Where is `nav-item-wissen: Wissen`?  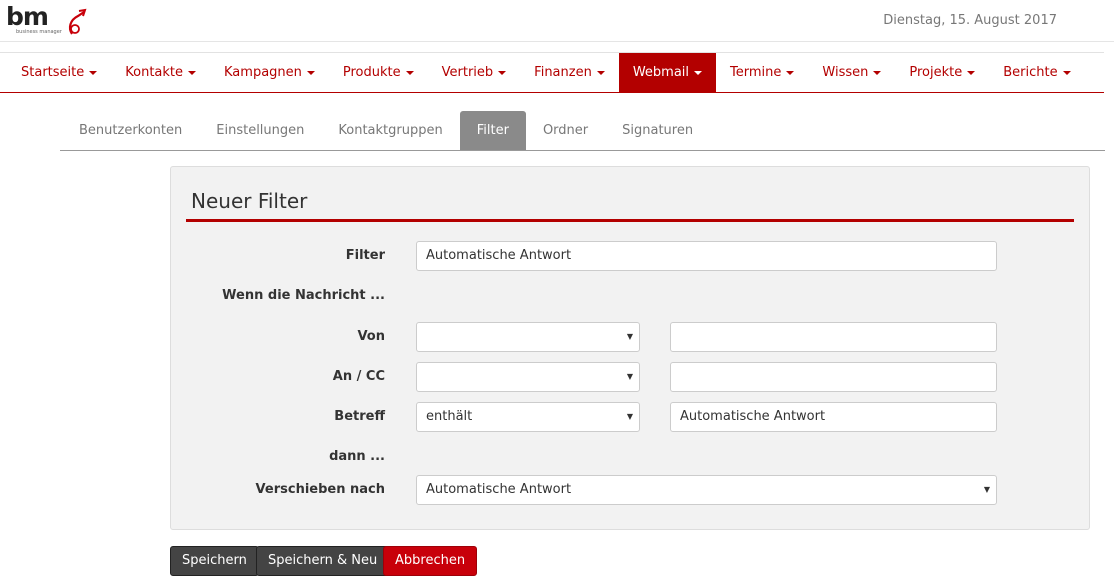
nav-item-wissen: Wissen is located at coordinates (851, 73).